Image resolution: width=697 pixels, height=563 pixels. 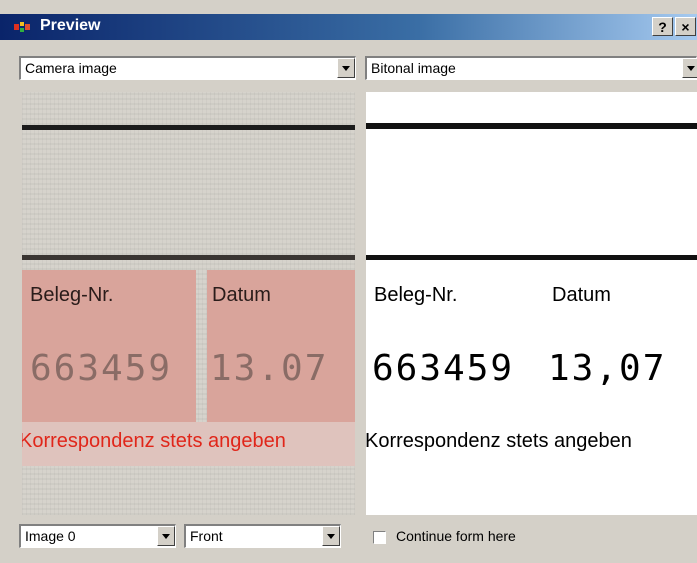 I want to click on window-title: Preview, so click(x=70, y=25).